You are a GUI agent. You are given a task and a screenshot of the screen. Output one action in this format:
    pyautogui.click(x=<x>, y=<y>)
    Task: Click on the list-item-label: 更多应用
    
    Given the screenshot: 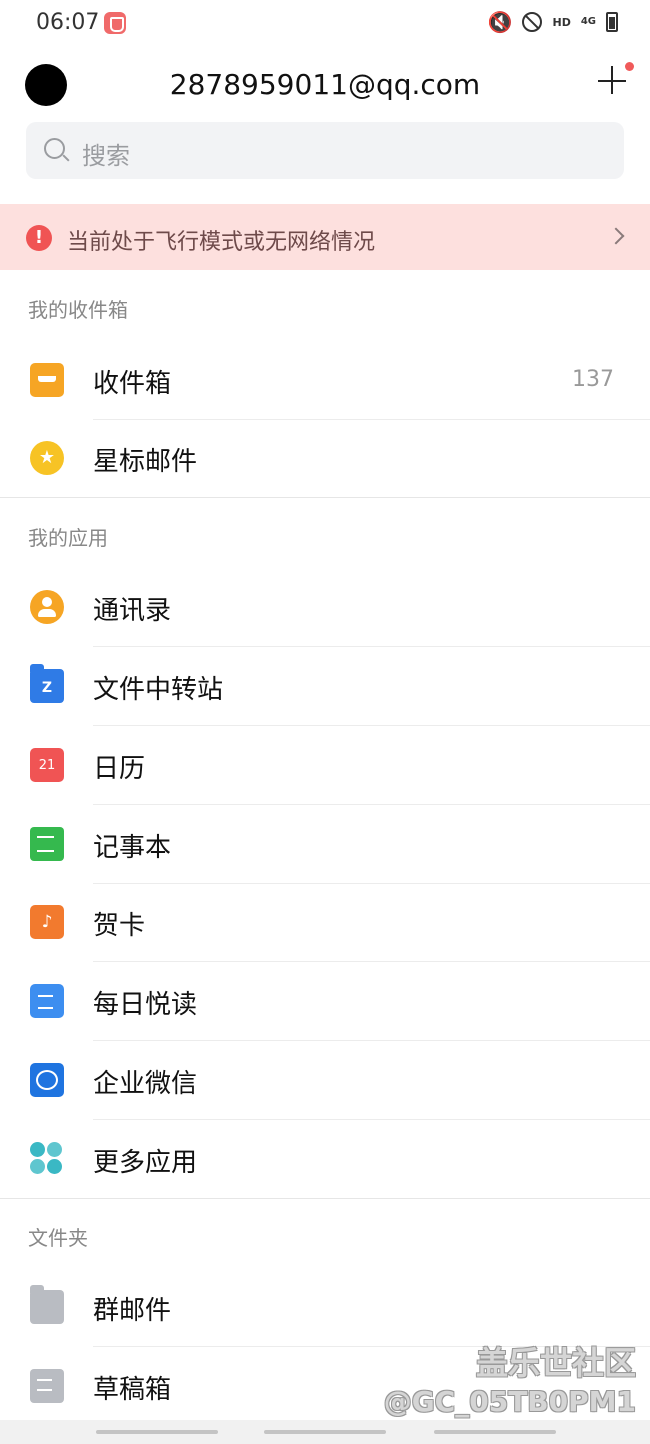 What is the action you would take?
    pyautogui.click(x=145, y=1163)
    